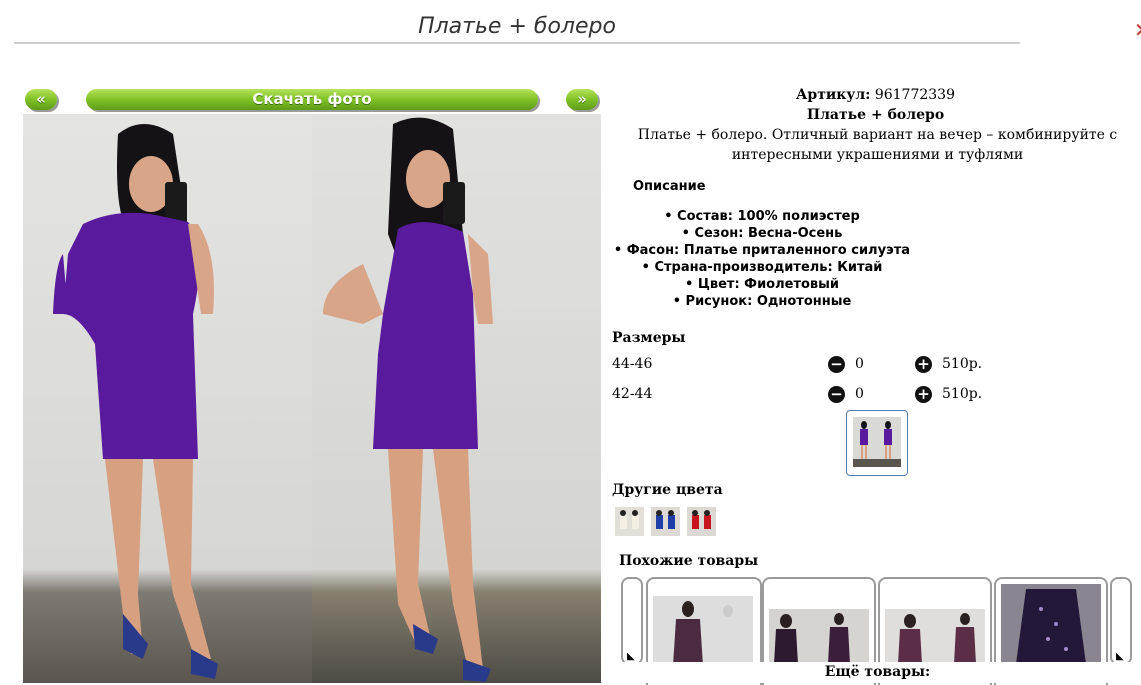 The width and height of the screenshot is (1141, 685). I want to click on size-row: 44-46 − 0 + 510р., so click(822, 366).